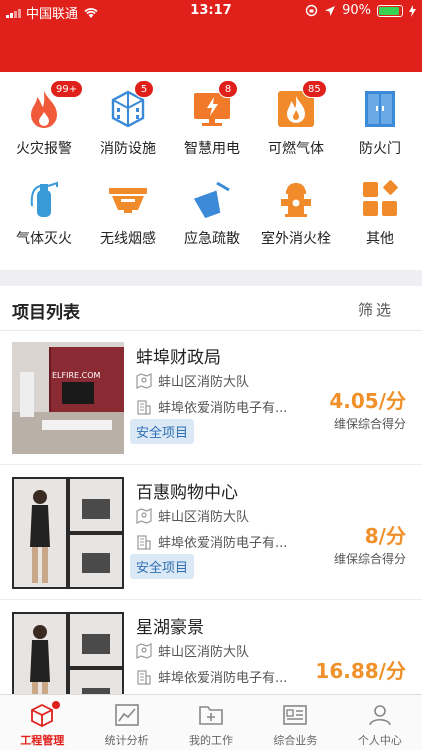  I want to click on smoke-detector-icon, so click(128, 199).